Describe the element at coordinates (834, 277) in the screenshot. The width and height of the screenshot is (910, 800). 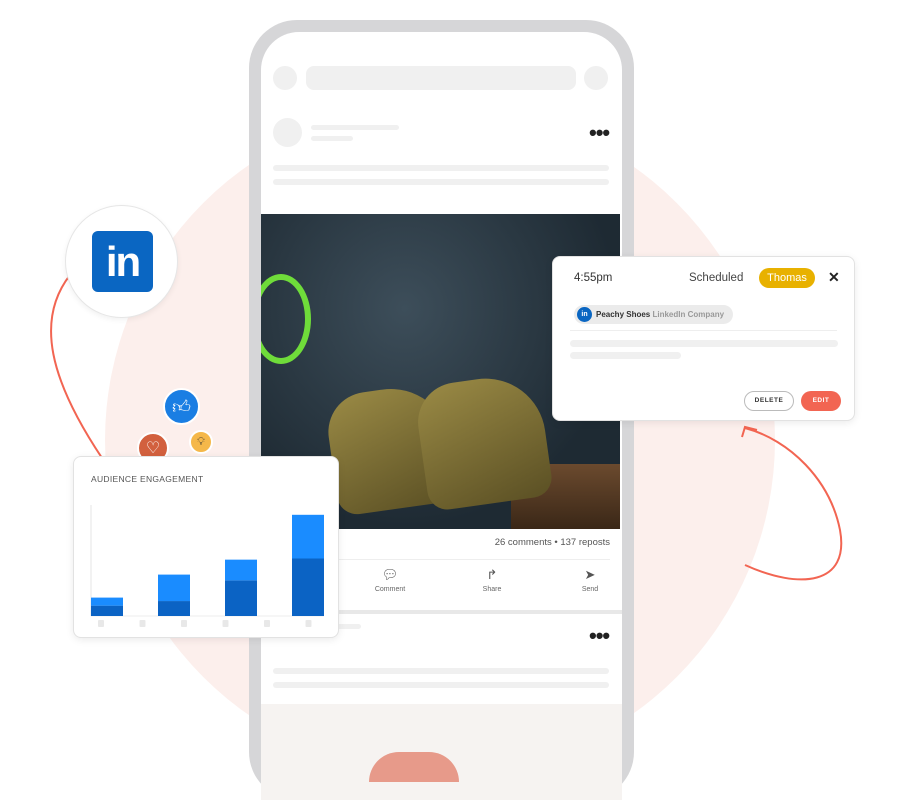
I see `close-icon: ✕` at that location.